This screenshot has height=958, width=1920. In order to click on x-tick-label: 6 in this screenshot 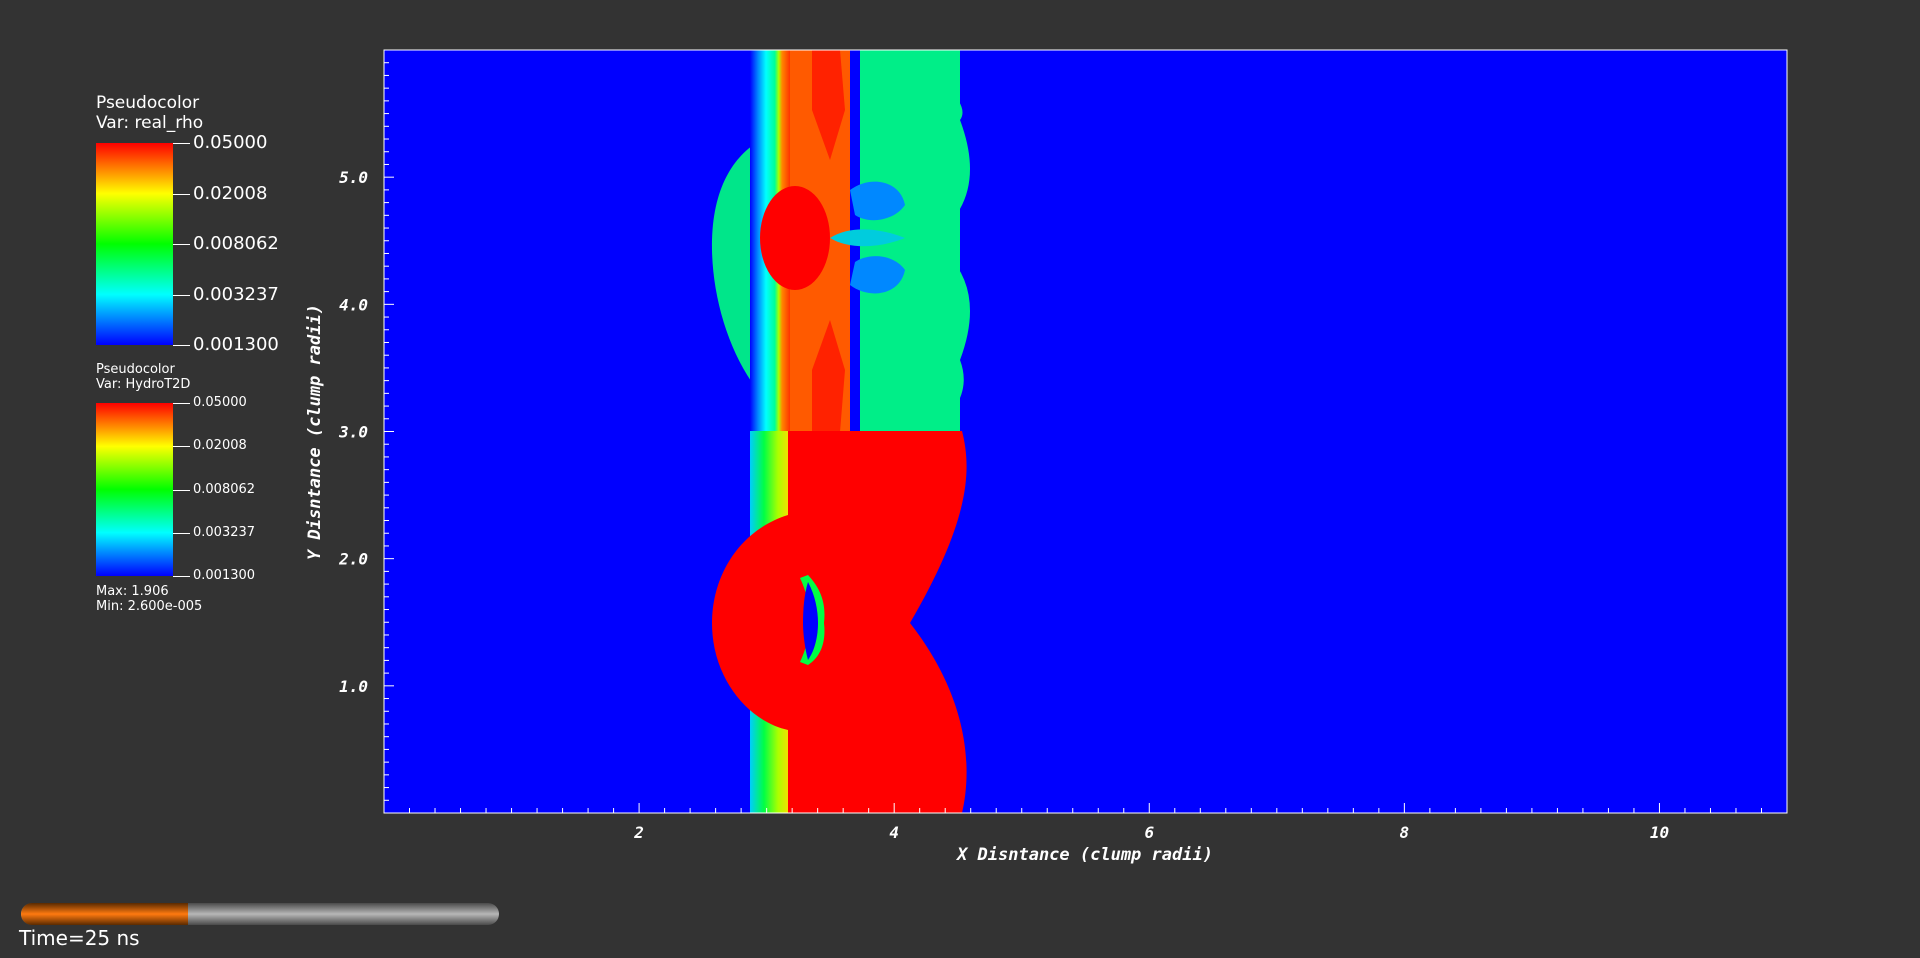, I will do `click(1149, 832)`.